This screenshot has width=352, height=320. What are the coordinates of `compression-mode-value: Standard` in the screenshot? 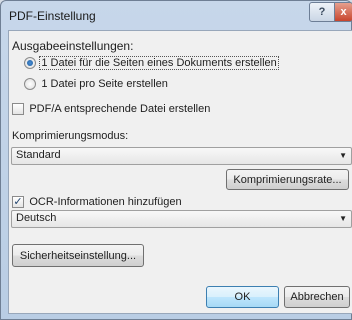 It's located at (38, 155).